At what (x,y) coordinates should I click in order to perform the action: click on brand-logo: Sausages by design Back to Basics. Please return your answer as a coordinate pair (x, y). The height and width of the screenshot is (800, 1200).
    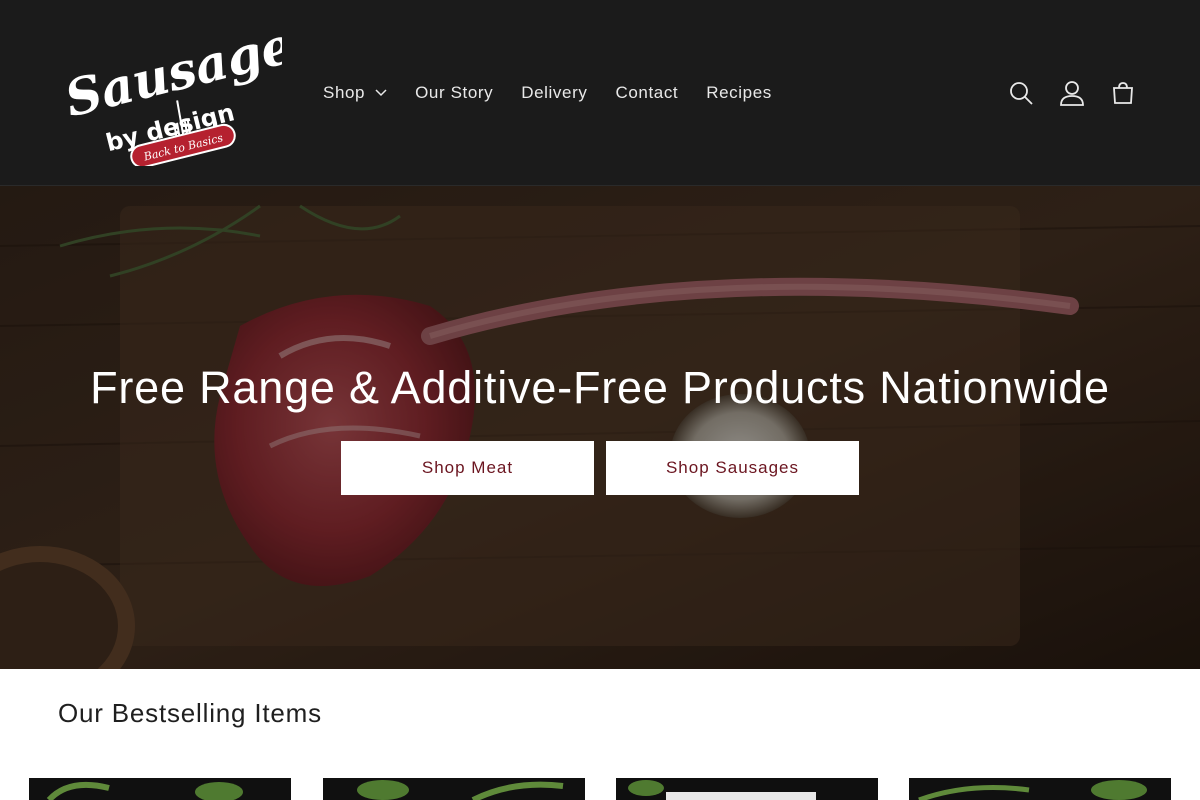
    Looking at the image, I should click on (170, 92).